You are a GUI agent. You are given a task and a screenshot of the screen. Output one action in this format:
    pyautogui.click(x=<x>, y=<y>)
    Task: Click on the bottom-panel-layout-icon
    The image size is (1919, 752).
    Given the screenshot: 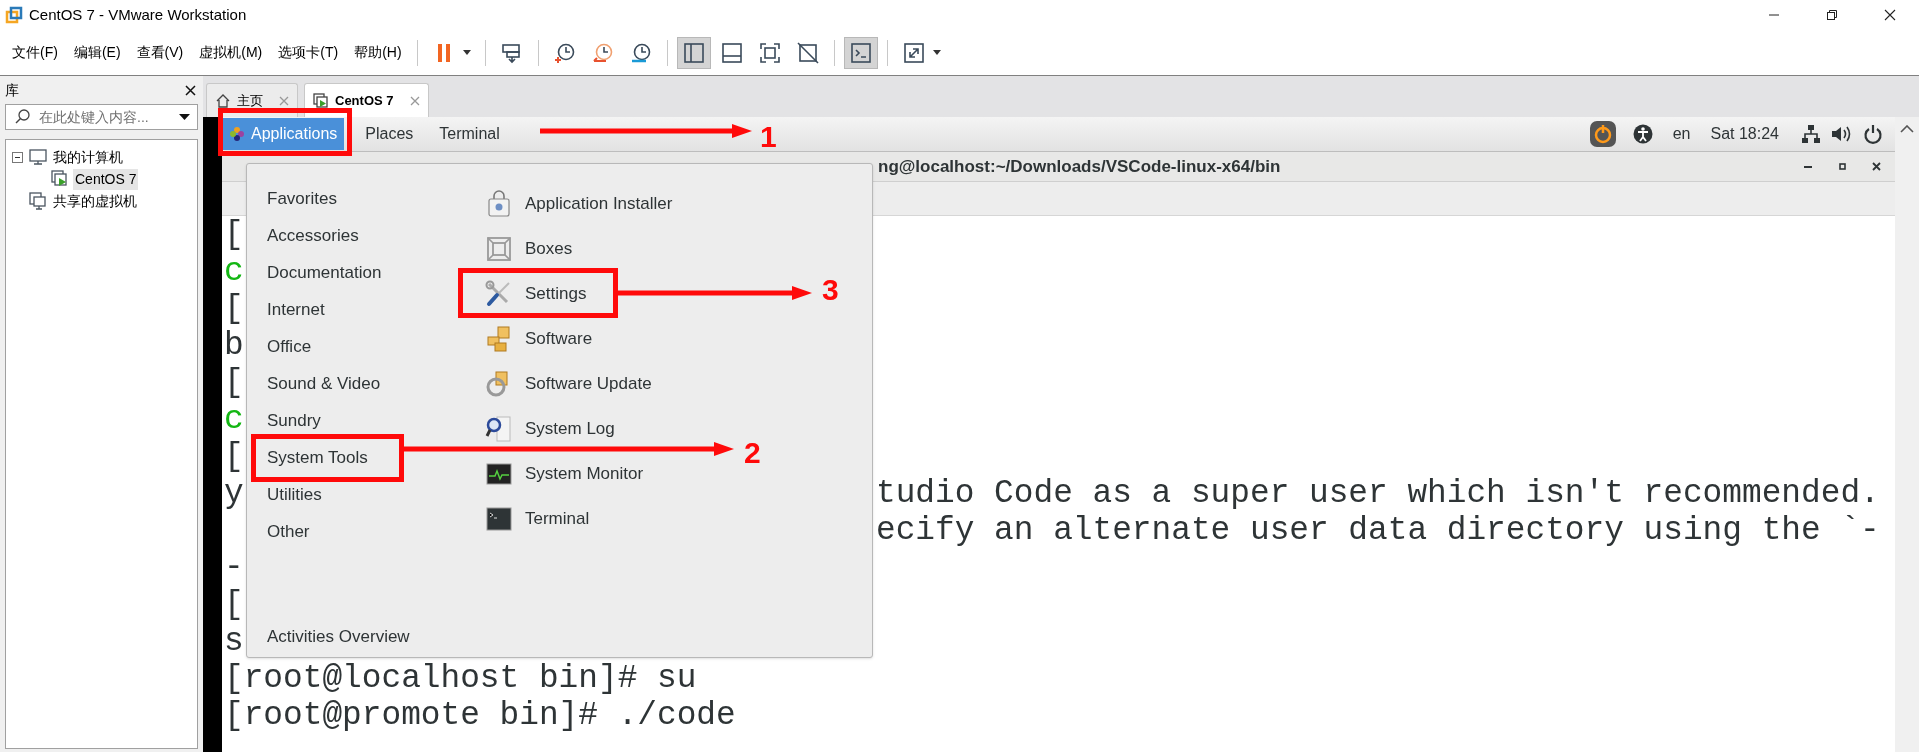 What is the action you would take?
    pyautogui.click(x=731, y=52)
    